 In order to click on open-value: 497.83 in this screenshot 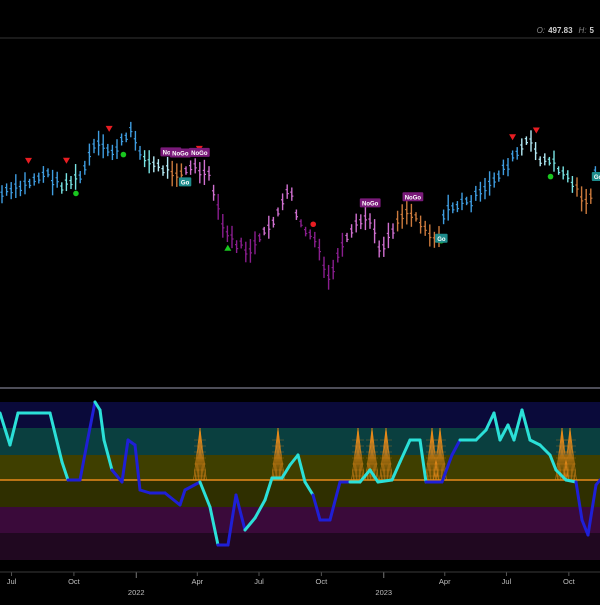, I will do `click(560, 30)`.